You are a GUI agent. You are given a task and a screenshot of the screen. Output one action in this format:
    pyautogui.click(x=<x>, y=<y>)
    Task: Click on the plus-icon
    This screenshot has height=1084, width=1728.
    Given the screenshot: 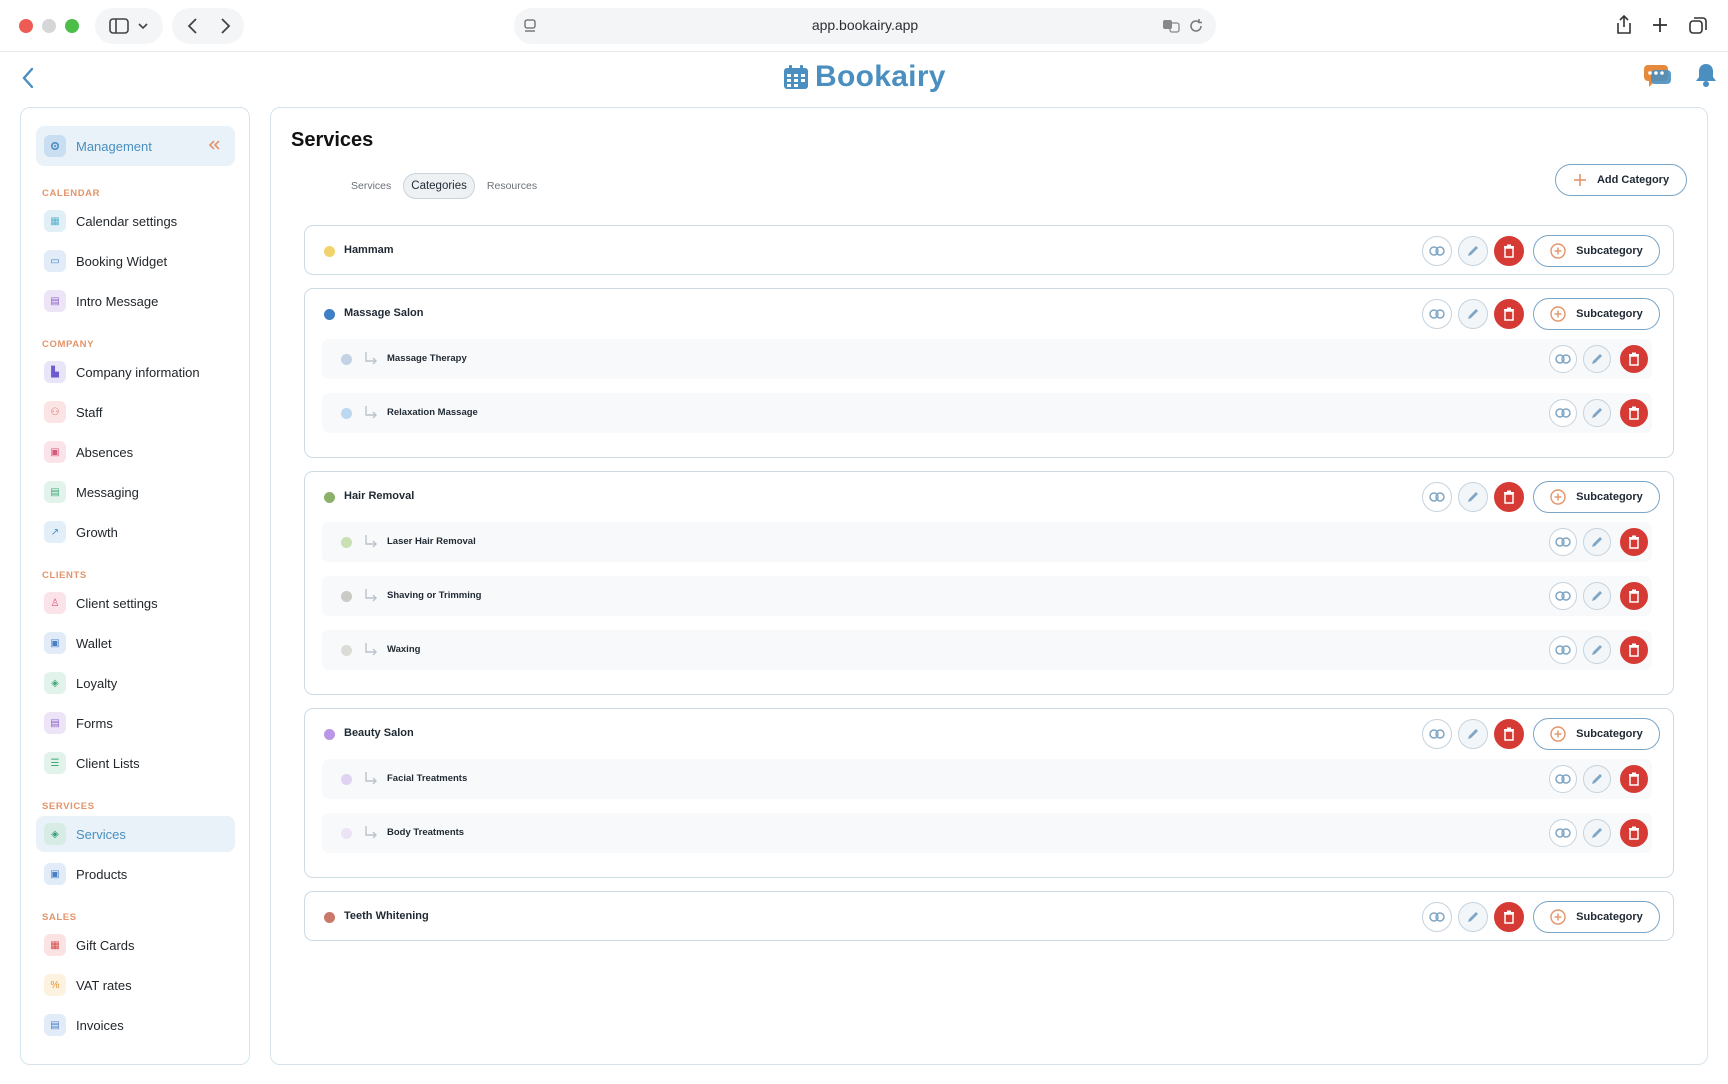 What is the action you would take?
    pyautogui.click(x=1579, y=180)
    